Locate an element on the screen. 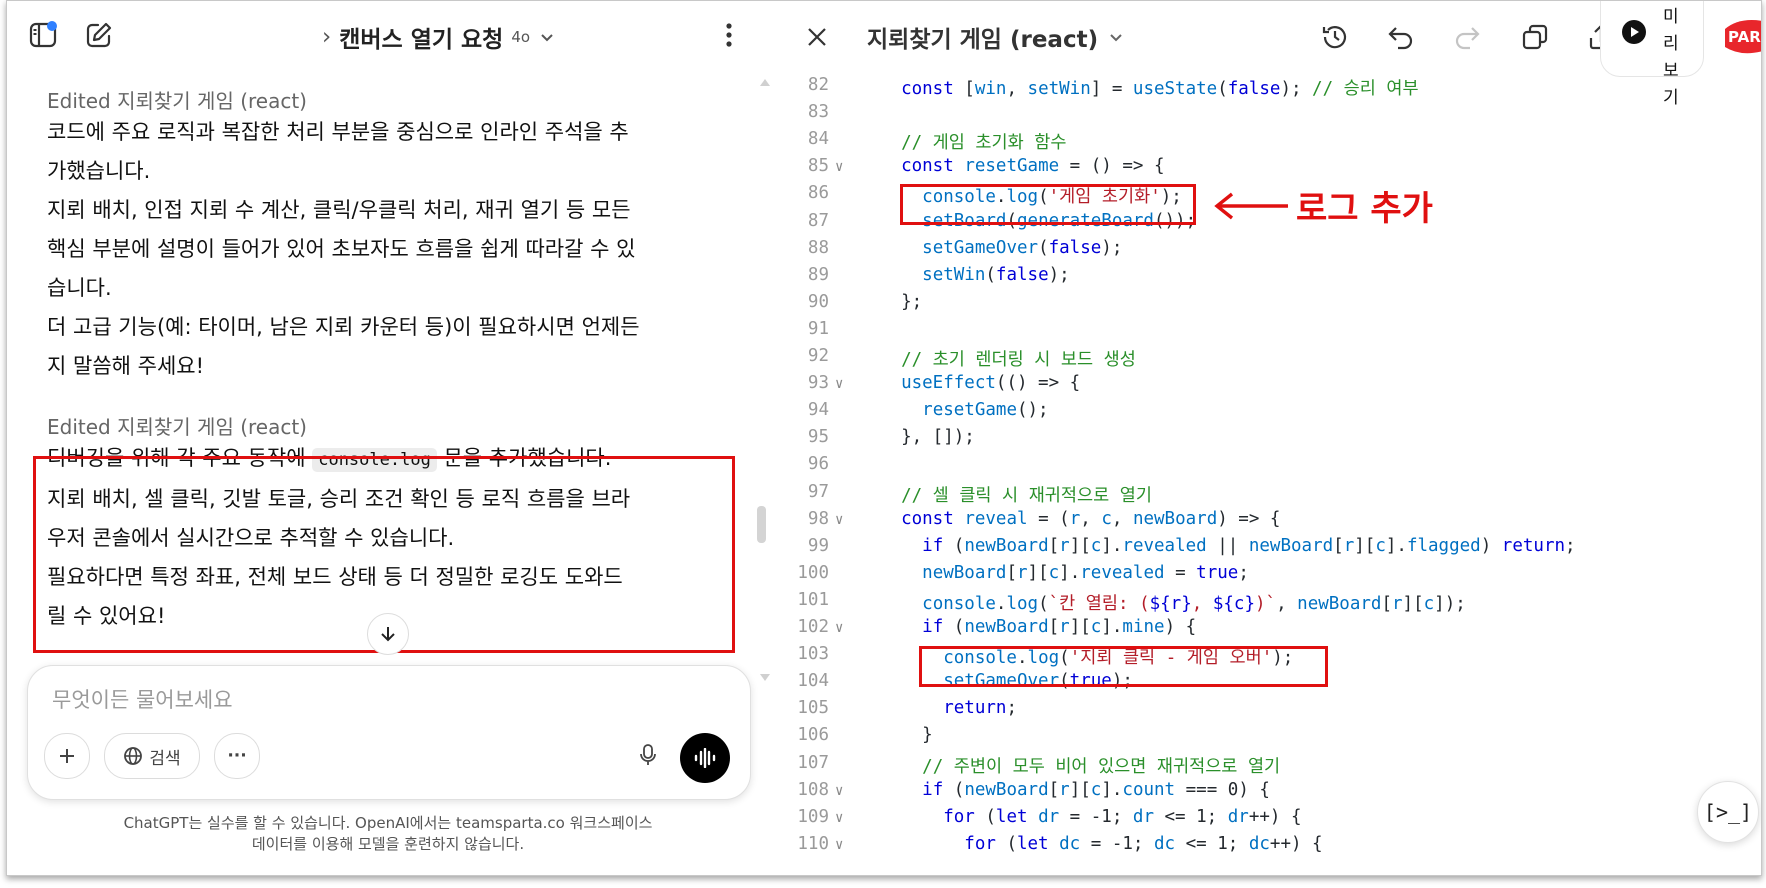 The width and height of the screenshot is (1766, 888). more-tools-button: ··· is located at coordinates (237, 756).